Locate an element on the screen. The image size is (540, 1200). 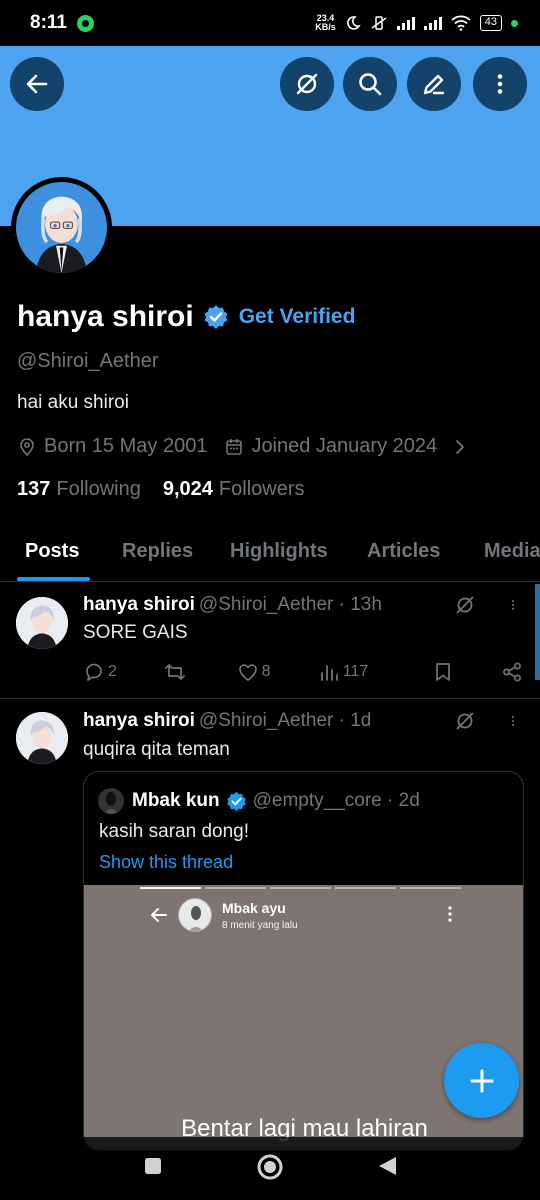
scroll-indicator is located at coordinates (537, 632).